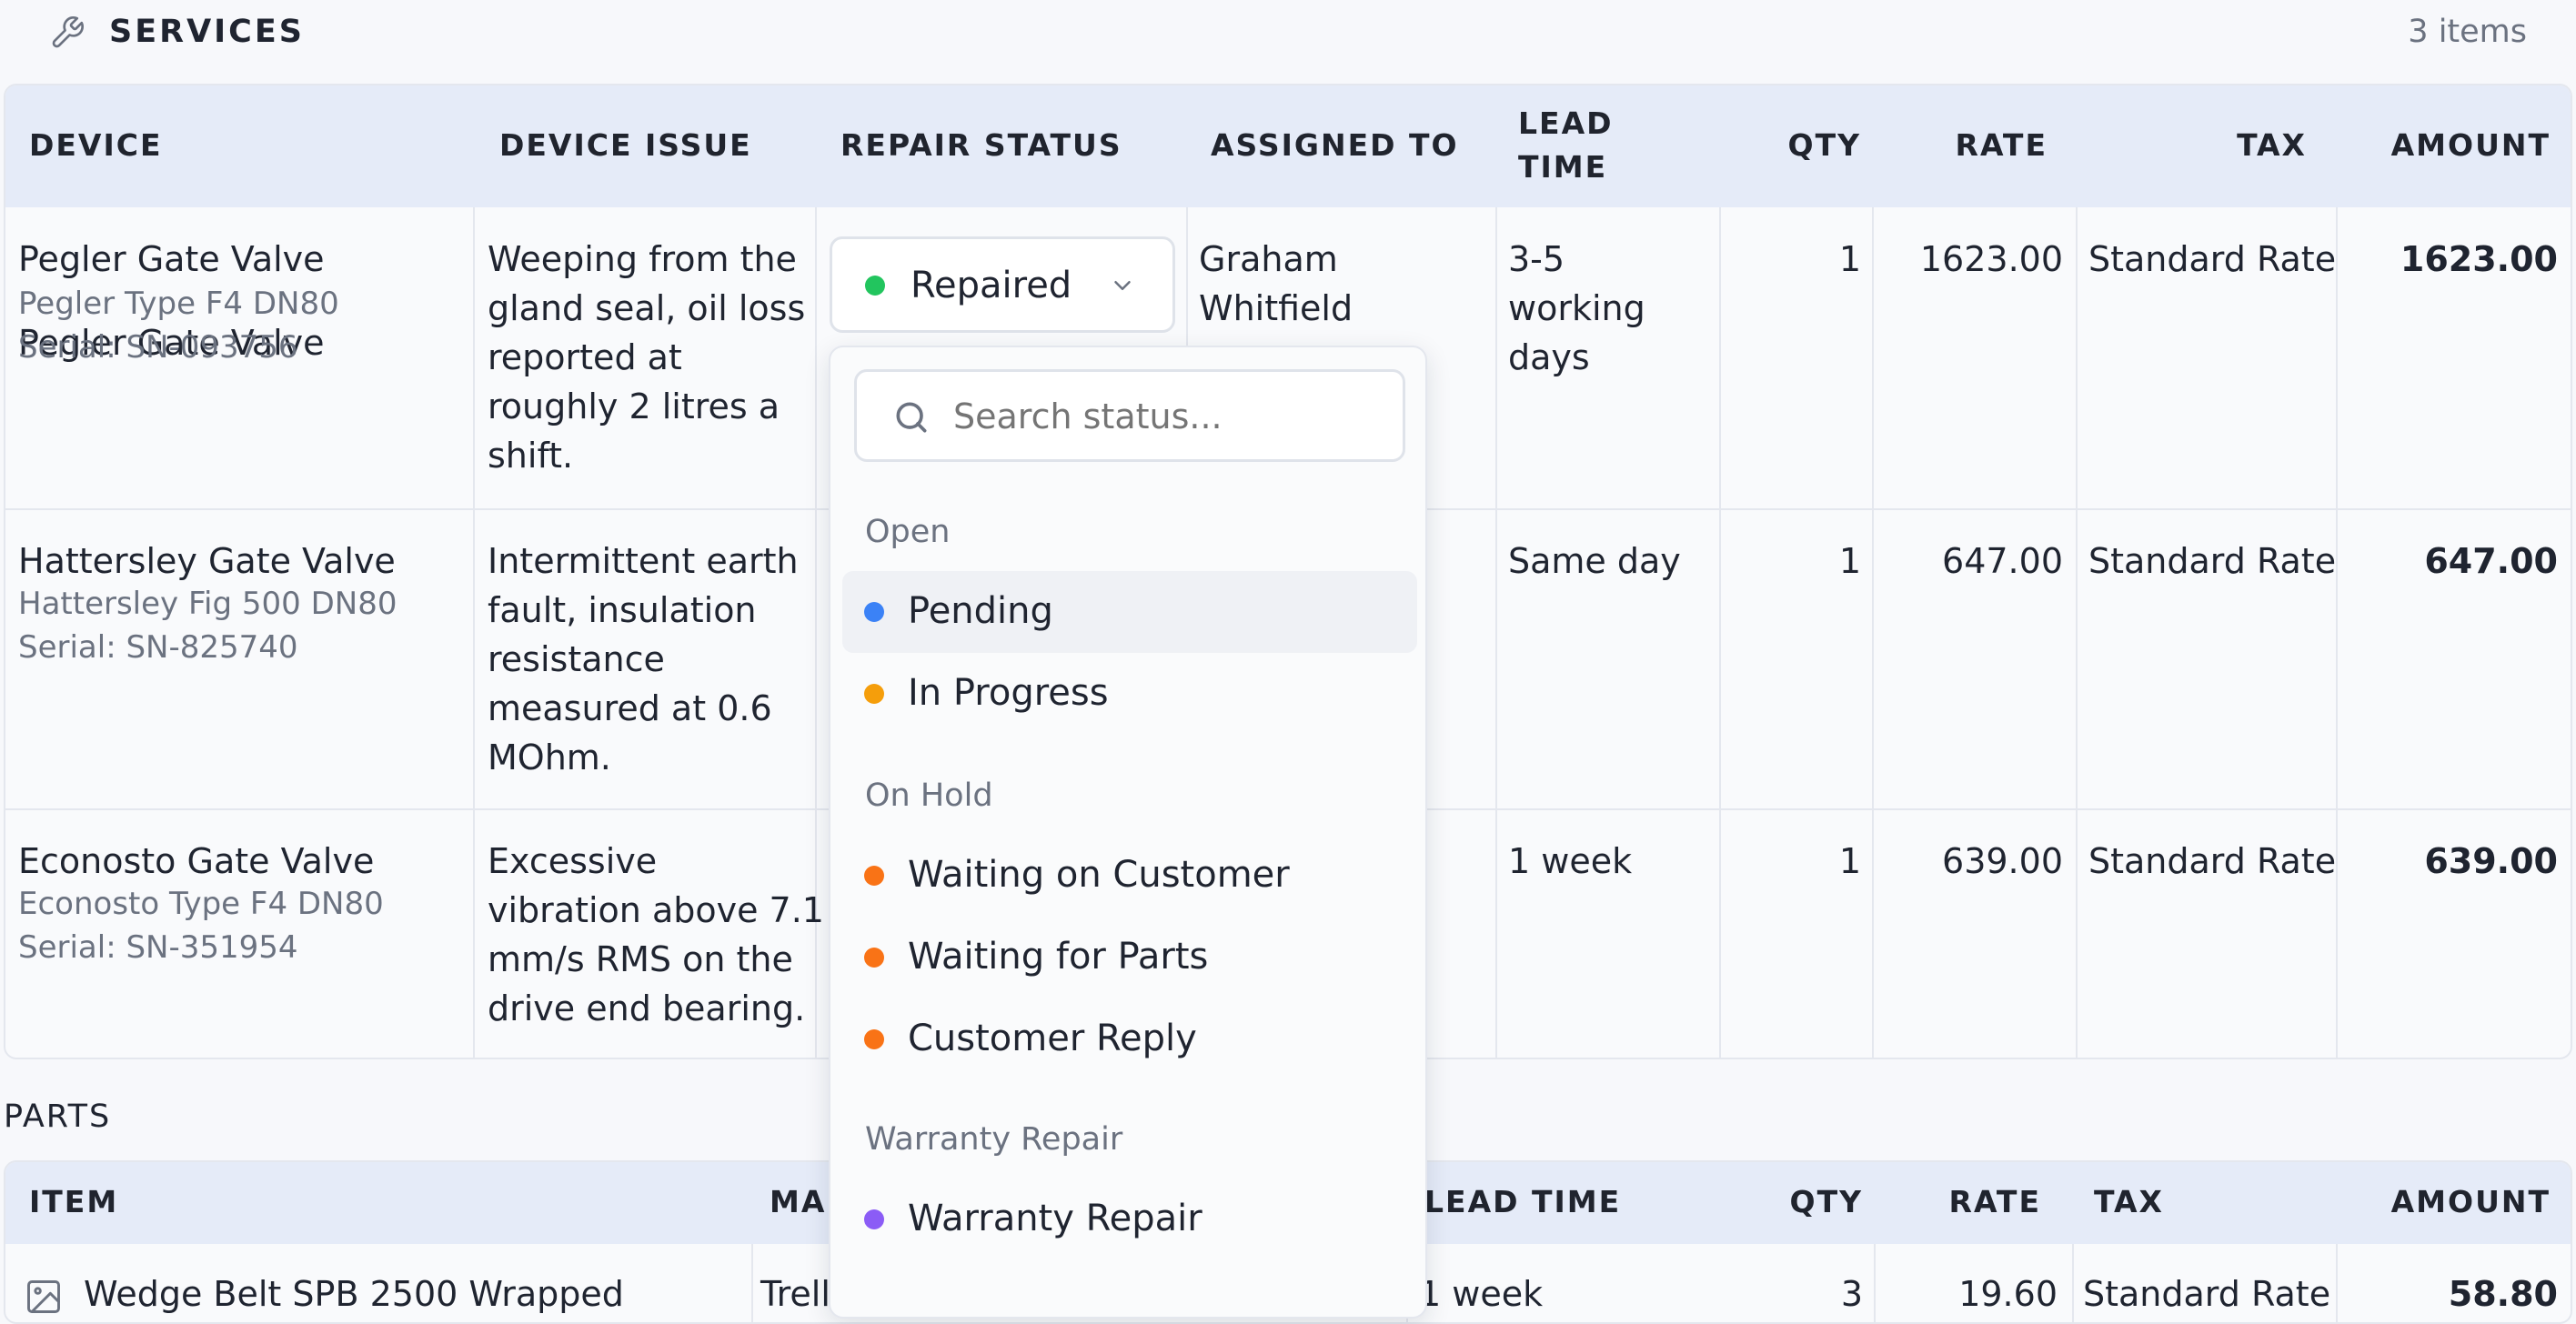 The width and height of the screenshot is (2576, 1324). I want to click on amount: 639.00, so click(2491, 861).